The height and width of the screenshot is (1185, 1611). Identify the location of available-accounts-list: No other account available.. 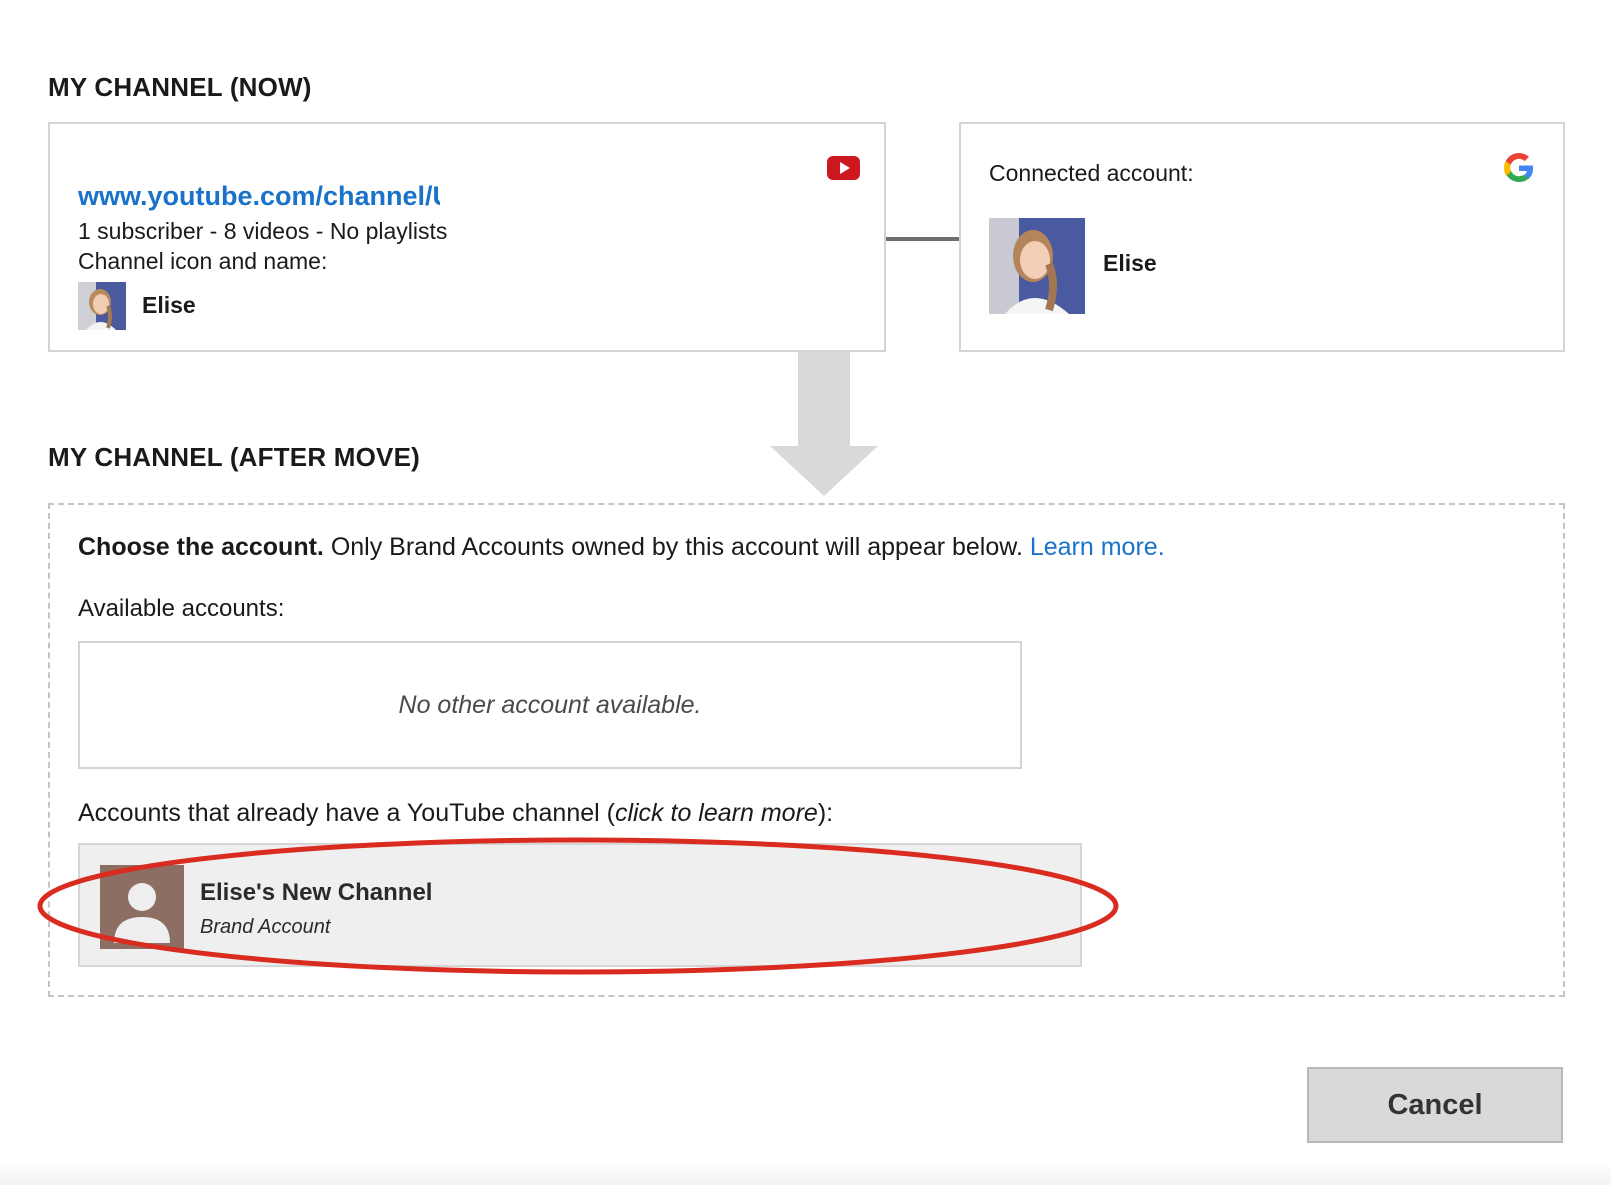
(550, 705).